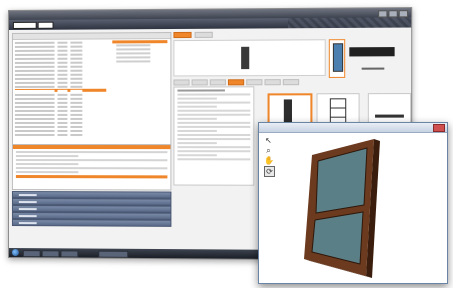 The width and height of the screenshot is (453, 288). I want to click on properties-panel, so click(214, 136).